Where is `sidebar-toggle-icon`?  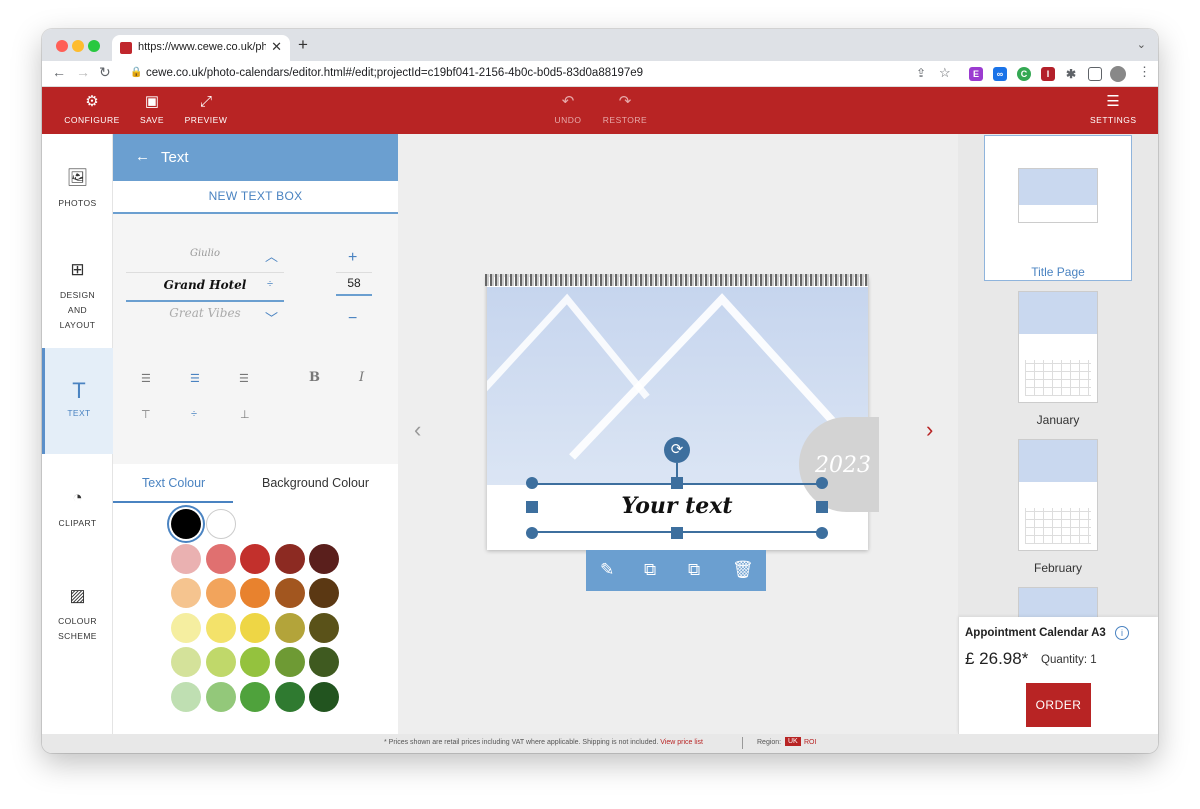
sidebar-toggle-icon is located at coordinates (1095, 74).